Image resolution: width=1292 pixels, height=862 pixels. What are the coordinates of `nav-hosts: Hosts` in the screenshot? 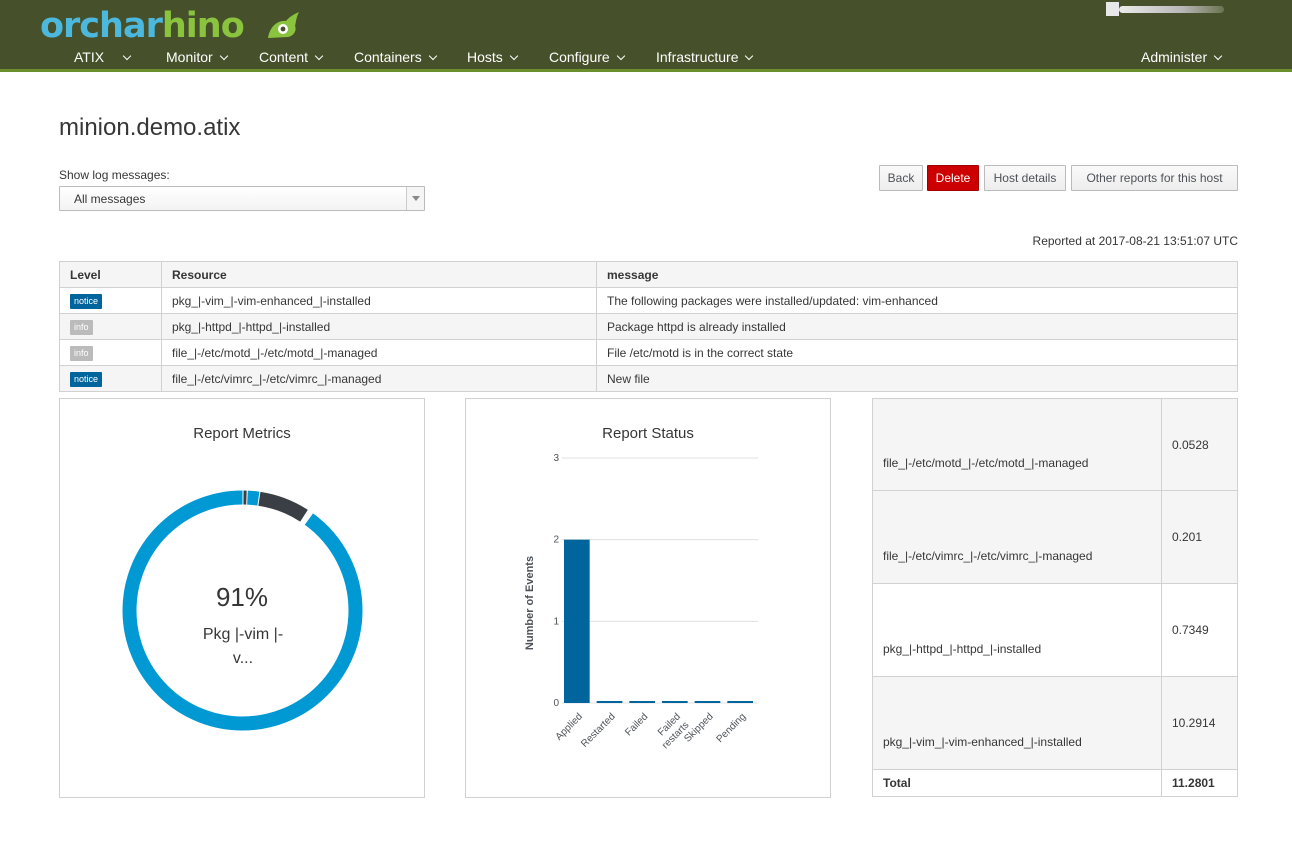 It's located at (492, 57).